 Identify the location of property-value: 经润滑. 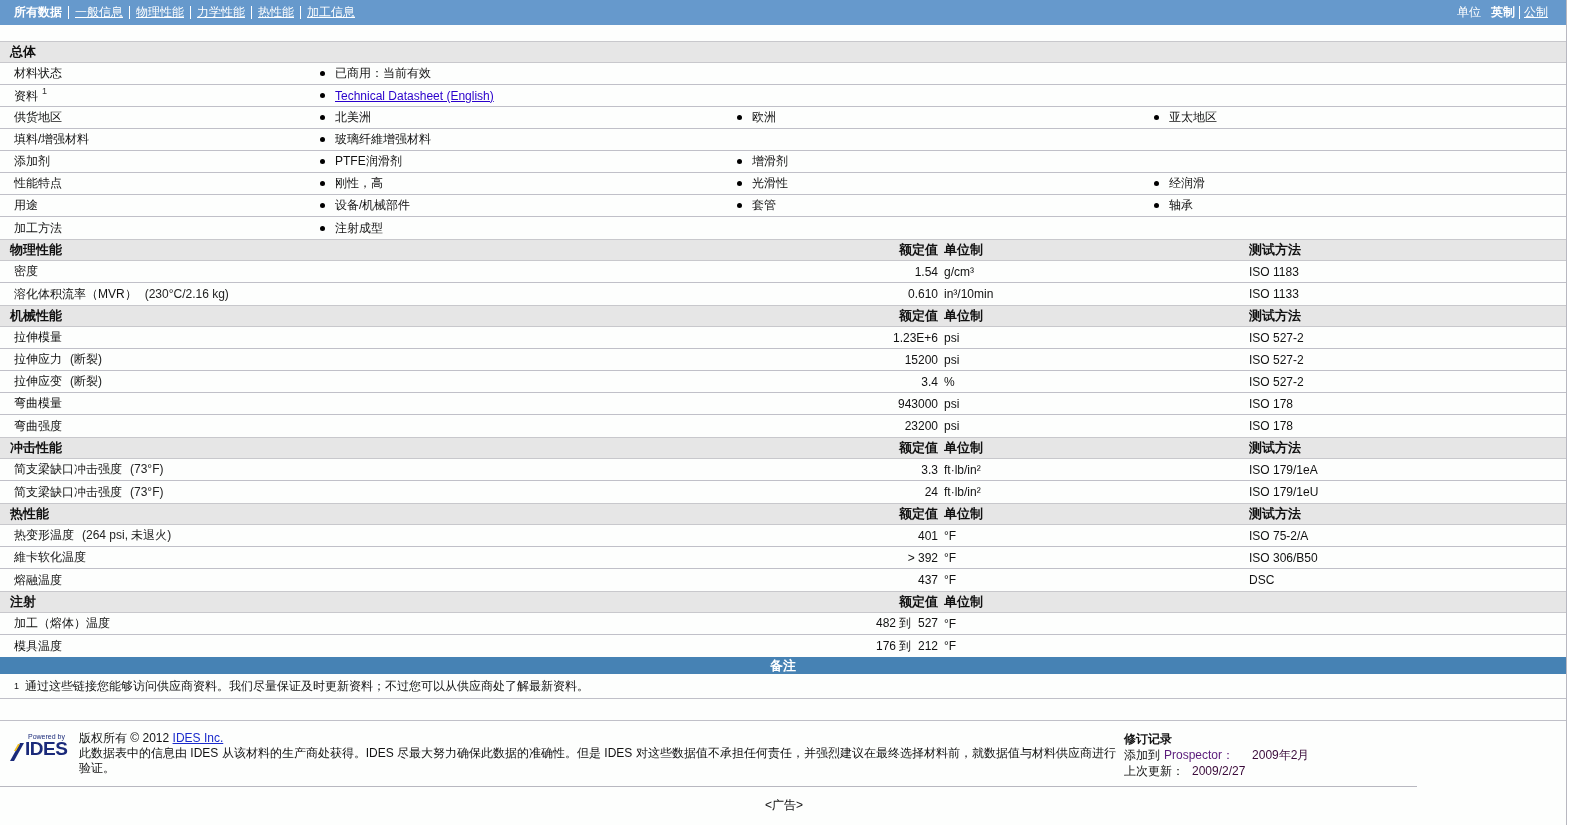
(1187, 183).